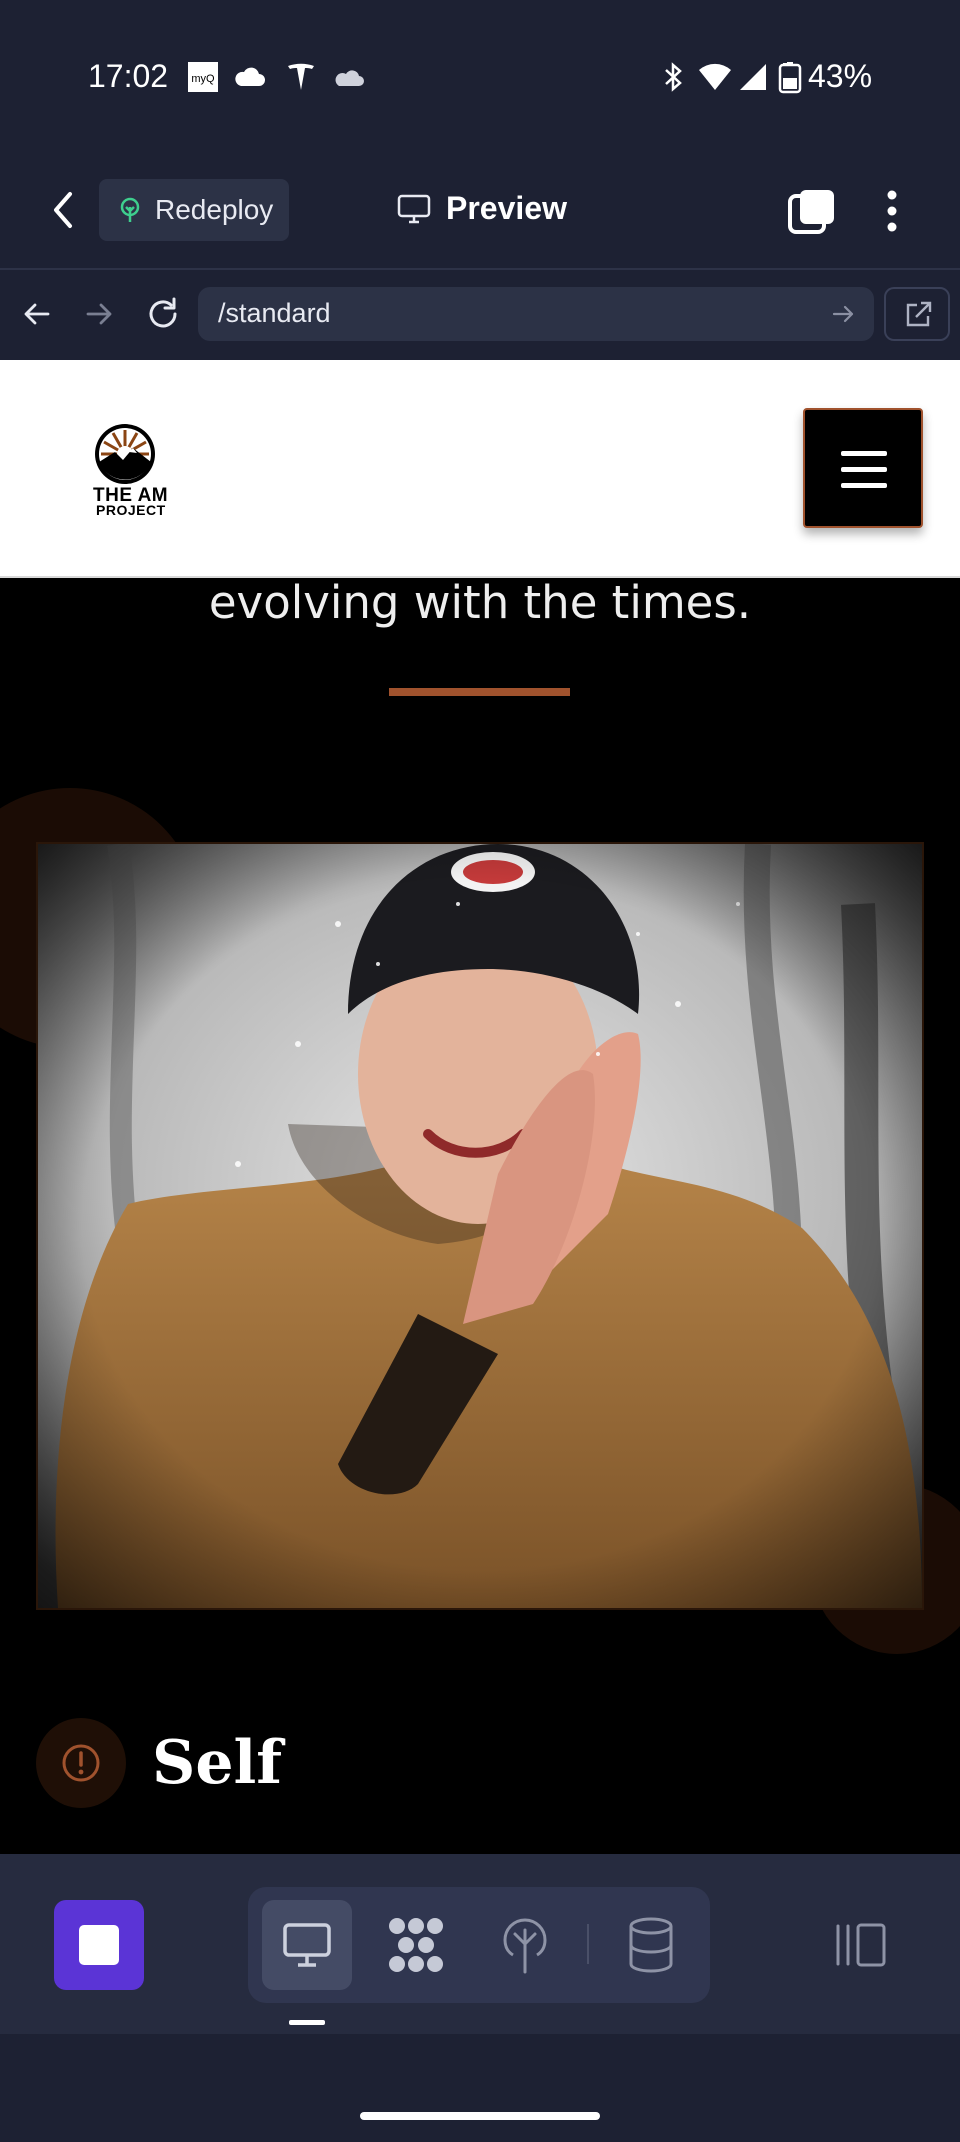 This screenshot has height=2142, width=960. Describe the element at coordinates (37, 316) in the screenshot. I see `nav-back-icon` at that location.